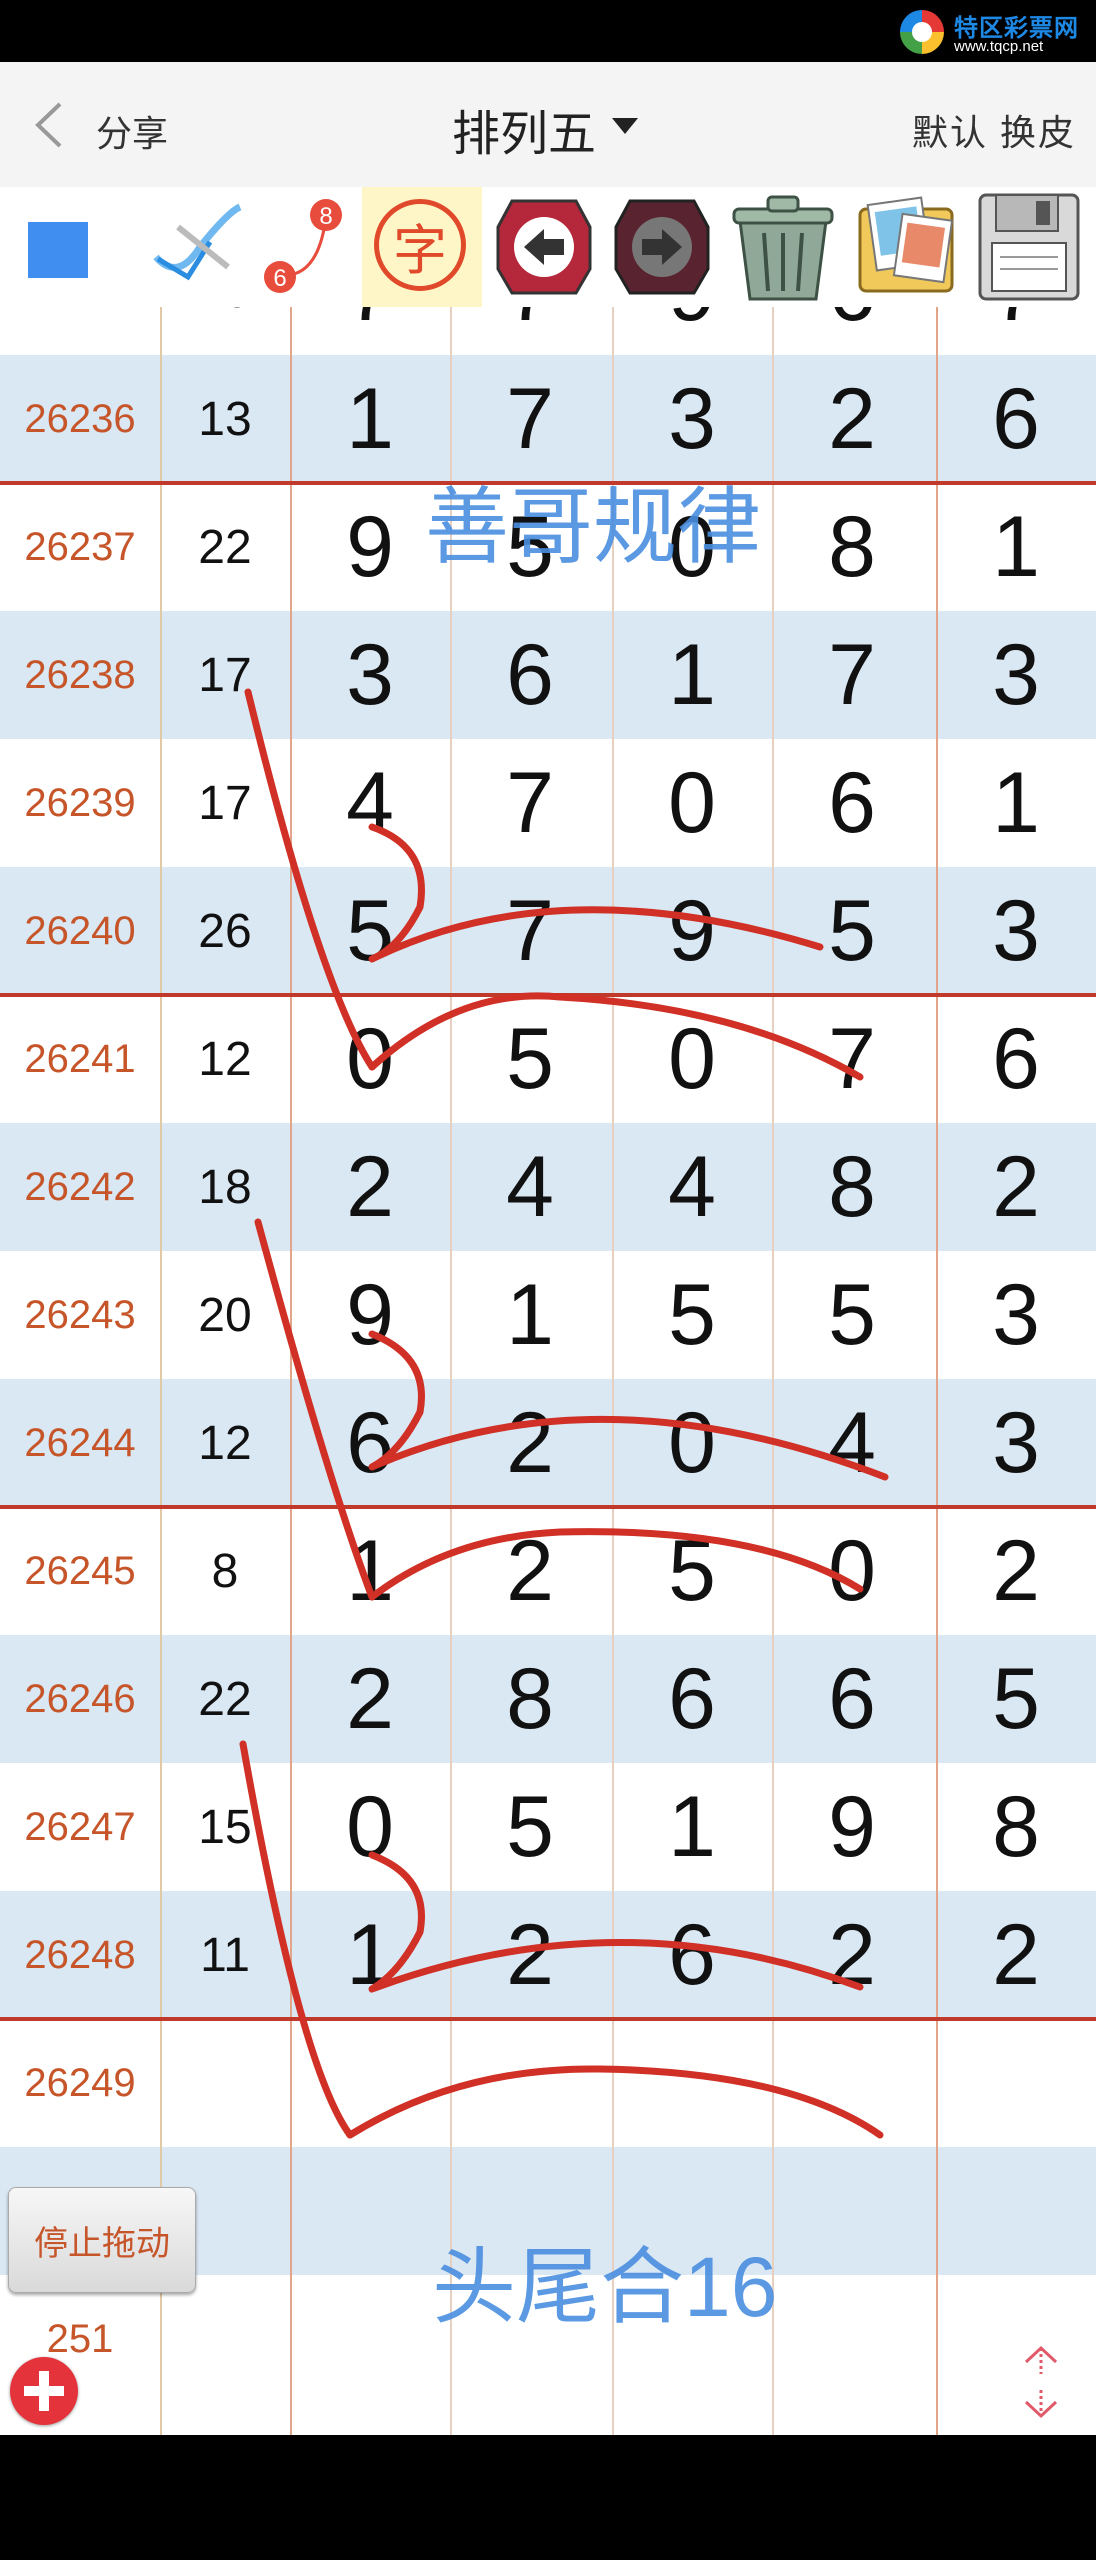 The image size is (1096, 2560). I want to click on chevron-left-icon, so click(50, 125).